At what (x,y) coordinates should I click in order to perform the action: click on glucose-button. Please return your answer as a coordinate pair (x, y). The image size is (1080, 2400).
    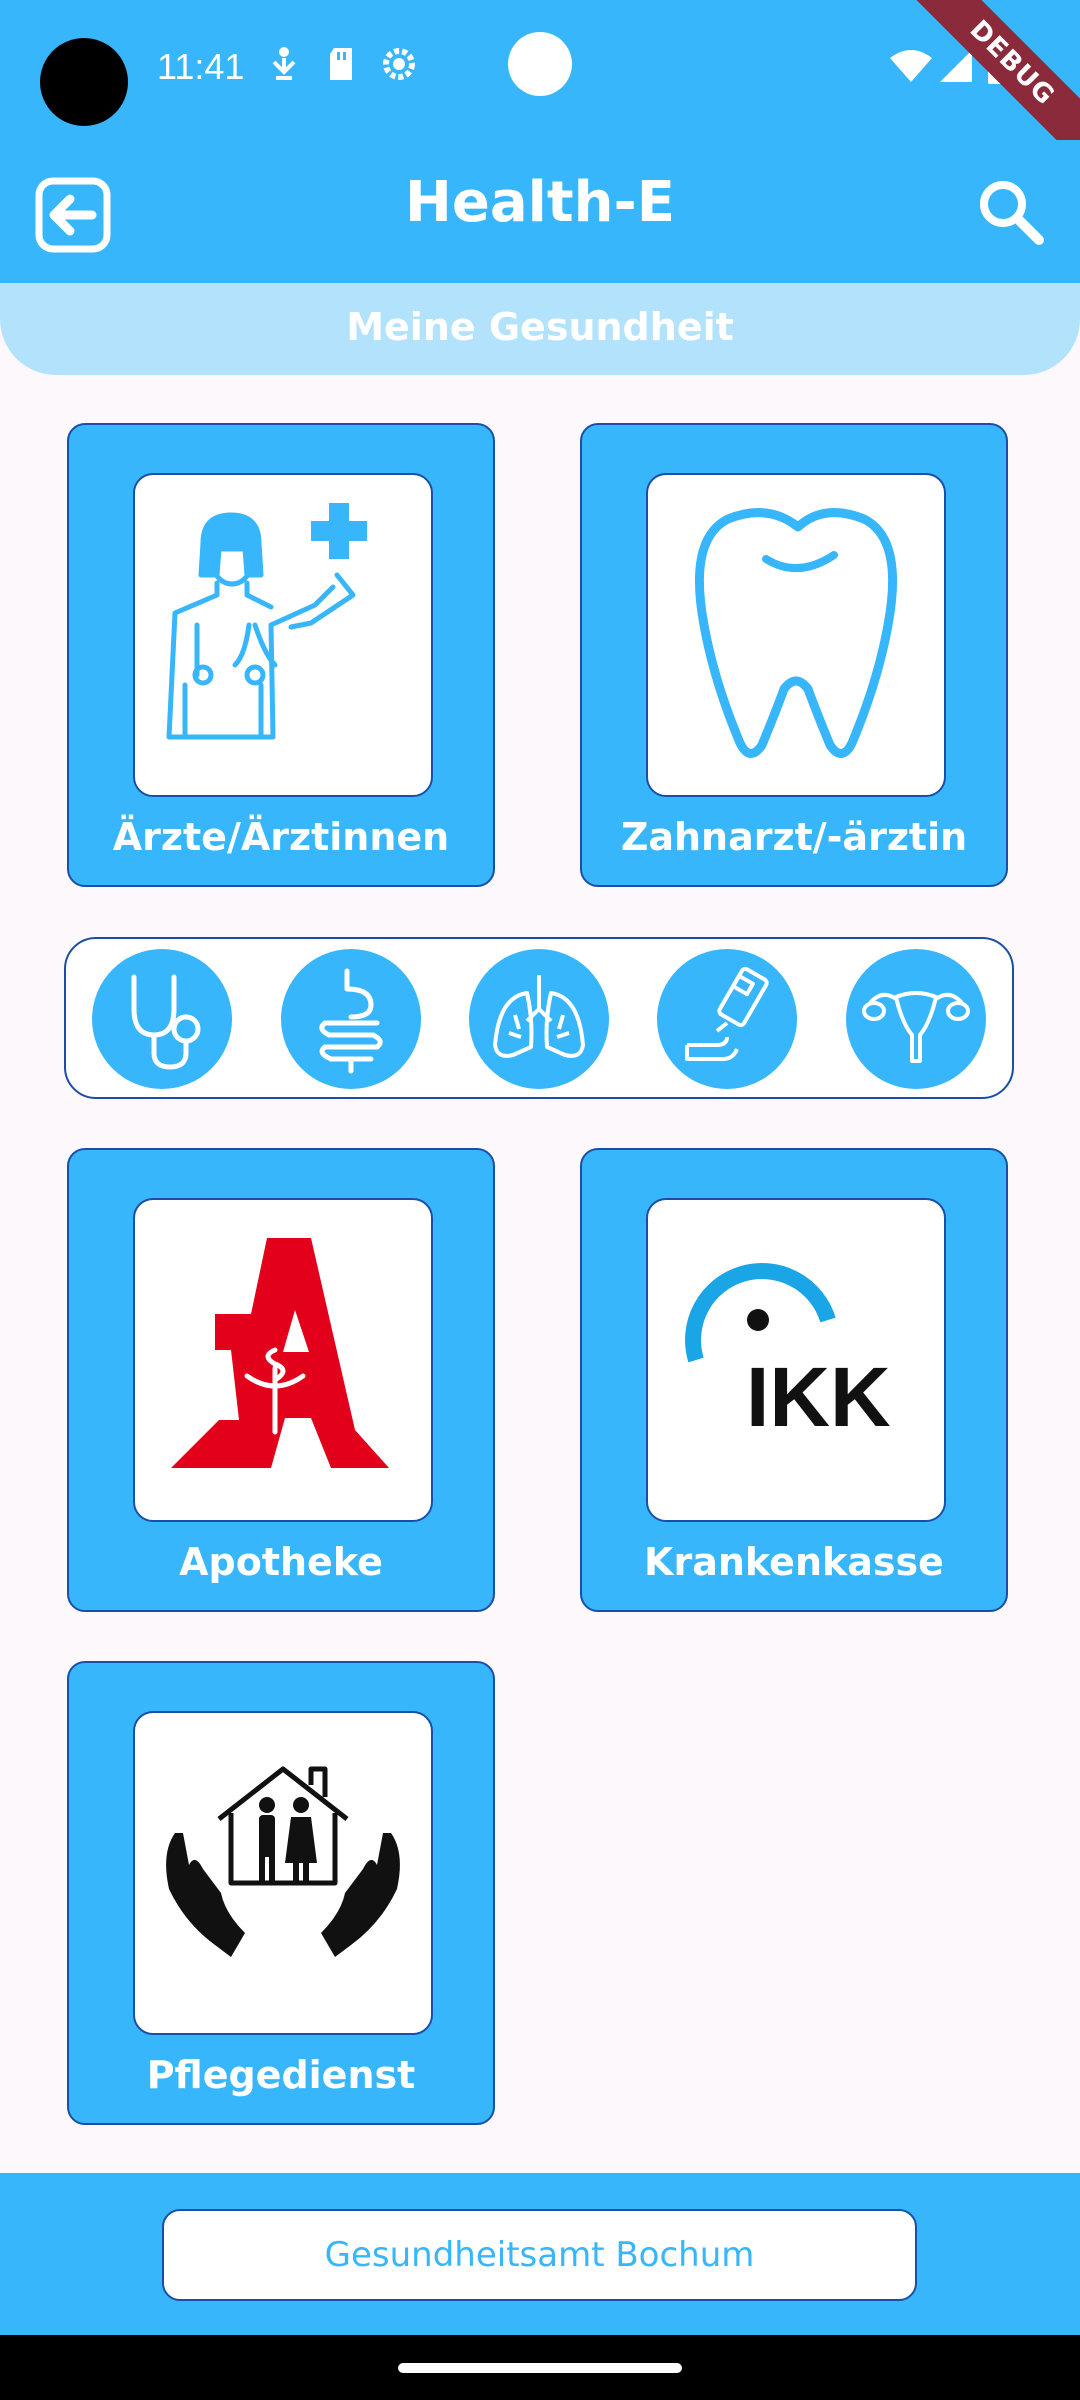
    Looking at the image, I should click on (727, 1019).